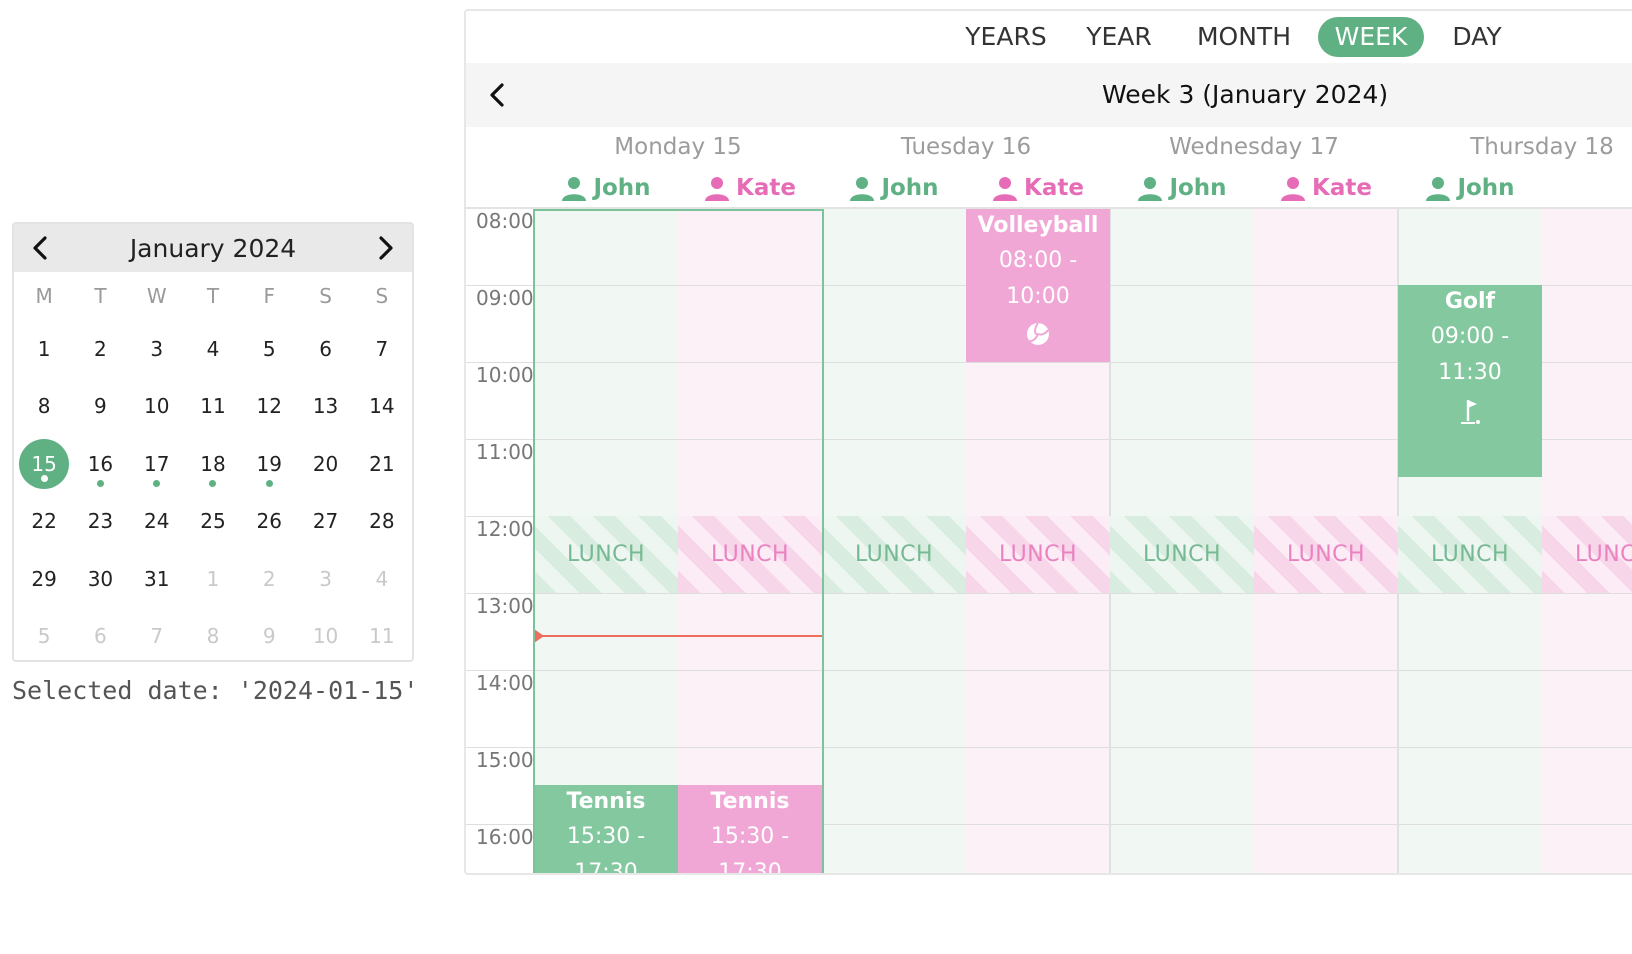 This screenshot has height=954, width=1632. What do you see at coordinates (269, 407) in the screenshot?
I see `mini-calendar-day: 12` at bounding box center [269, 407].